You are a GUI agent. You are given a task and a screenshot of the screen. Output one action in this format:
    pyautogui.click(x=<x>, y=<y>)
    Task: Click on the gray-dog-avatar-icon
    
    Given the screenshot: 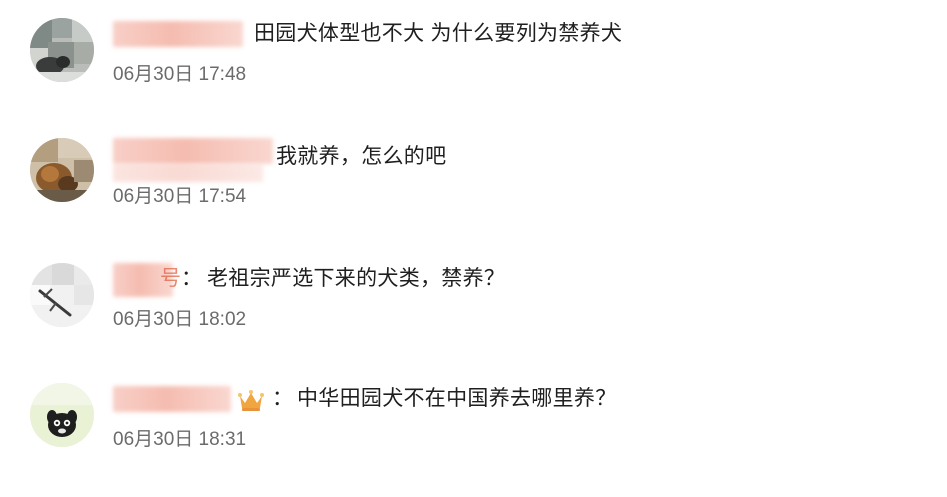 What is the action you would take?
    pyautogui.click(x=62, y=50)
    